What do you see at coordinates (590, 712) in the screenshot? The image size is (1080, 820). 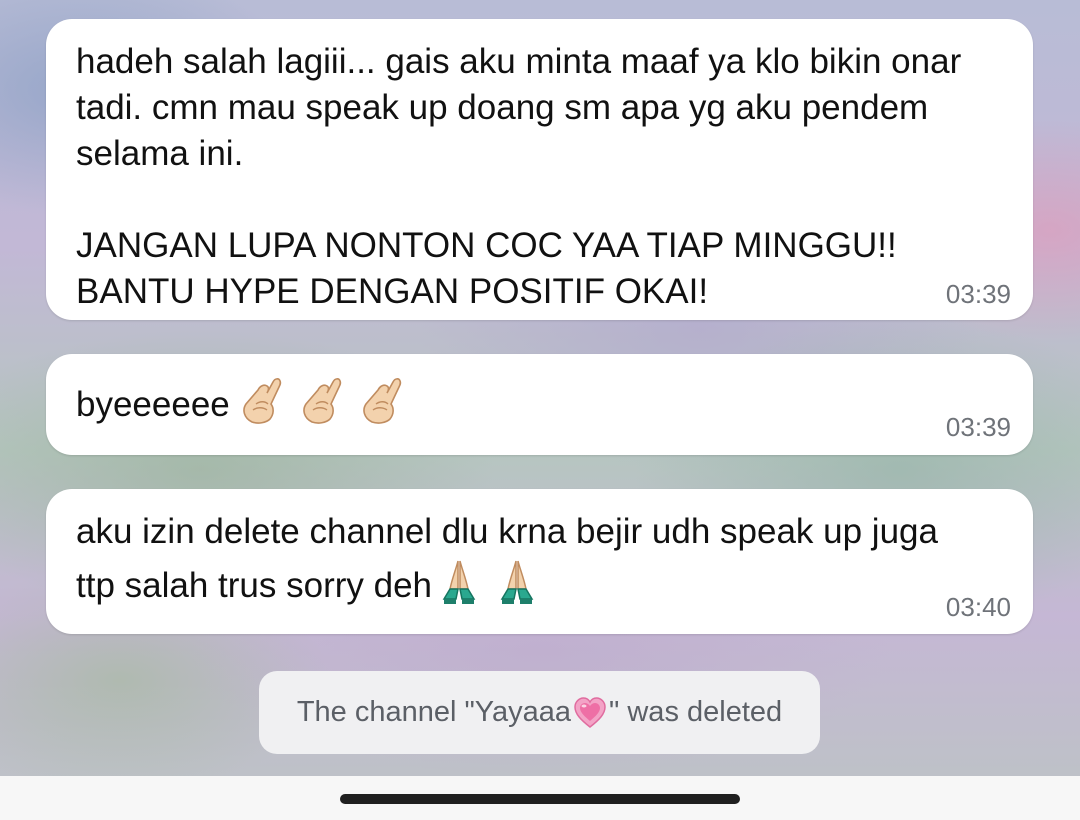 I see `growing-heart-emoji-icon` at bounding box center [590, 712].